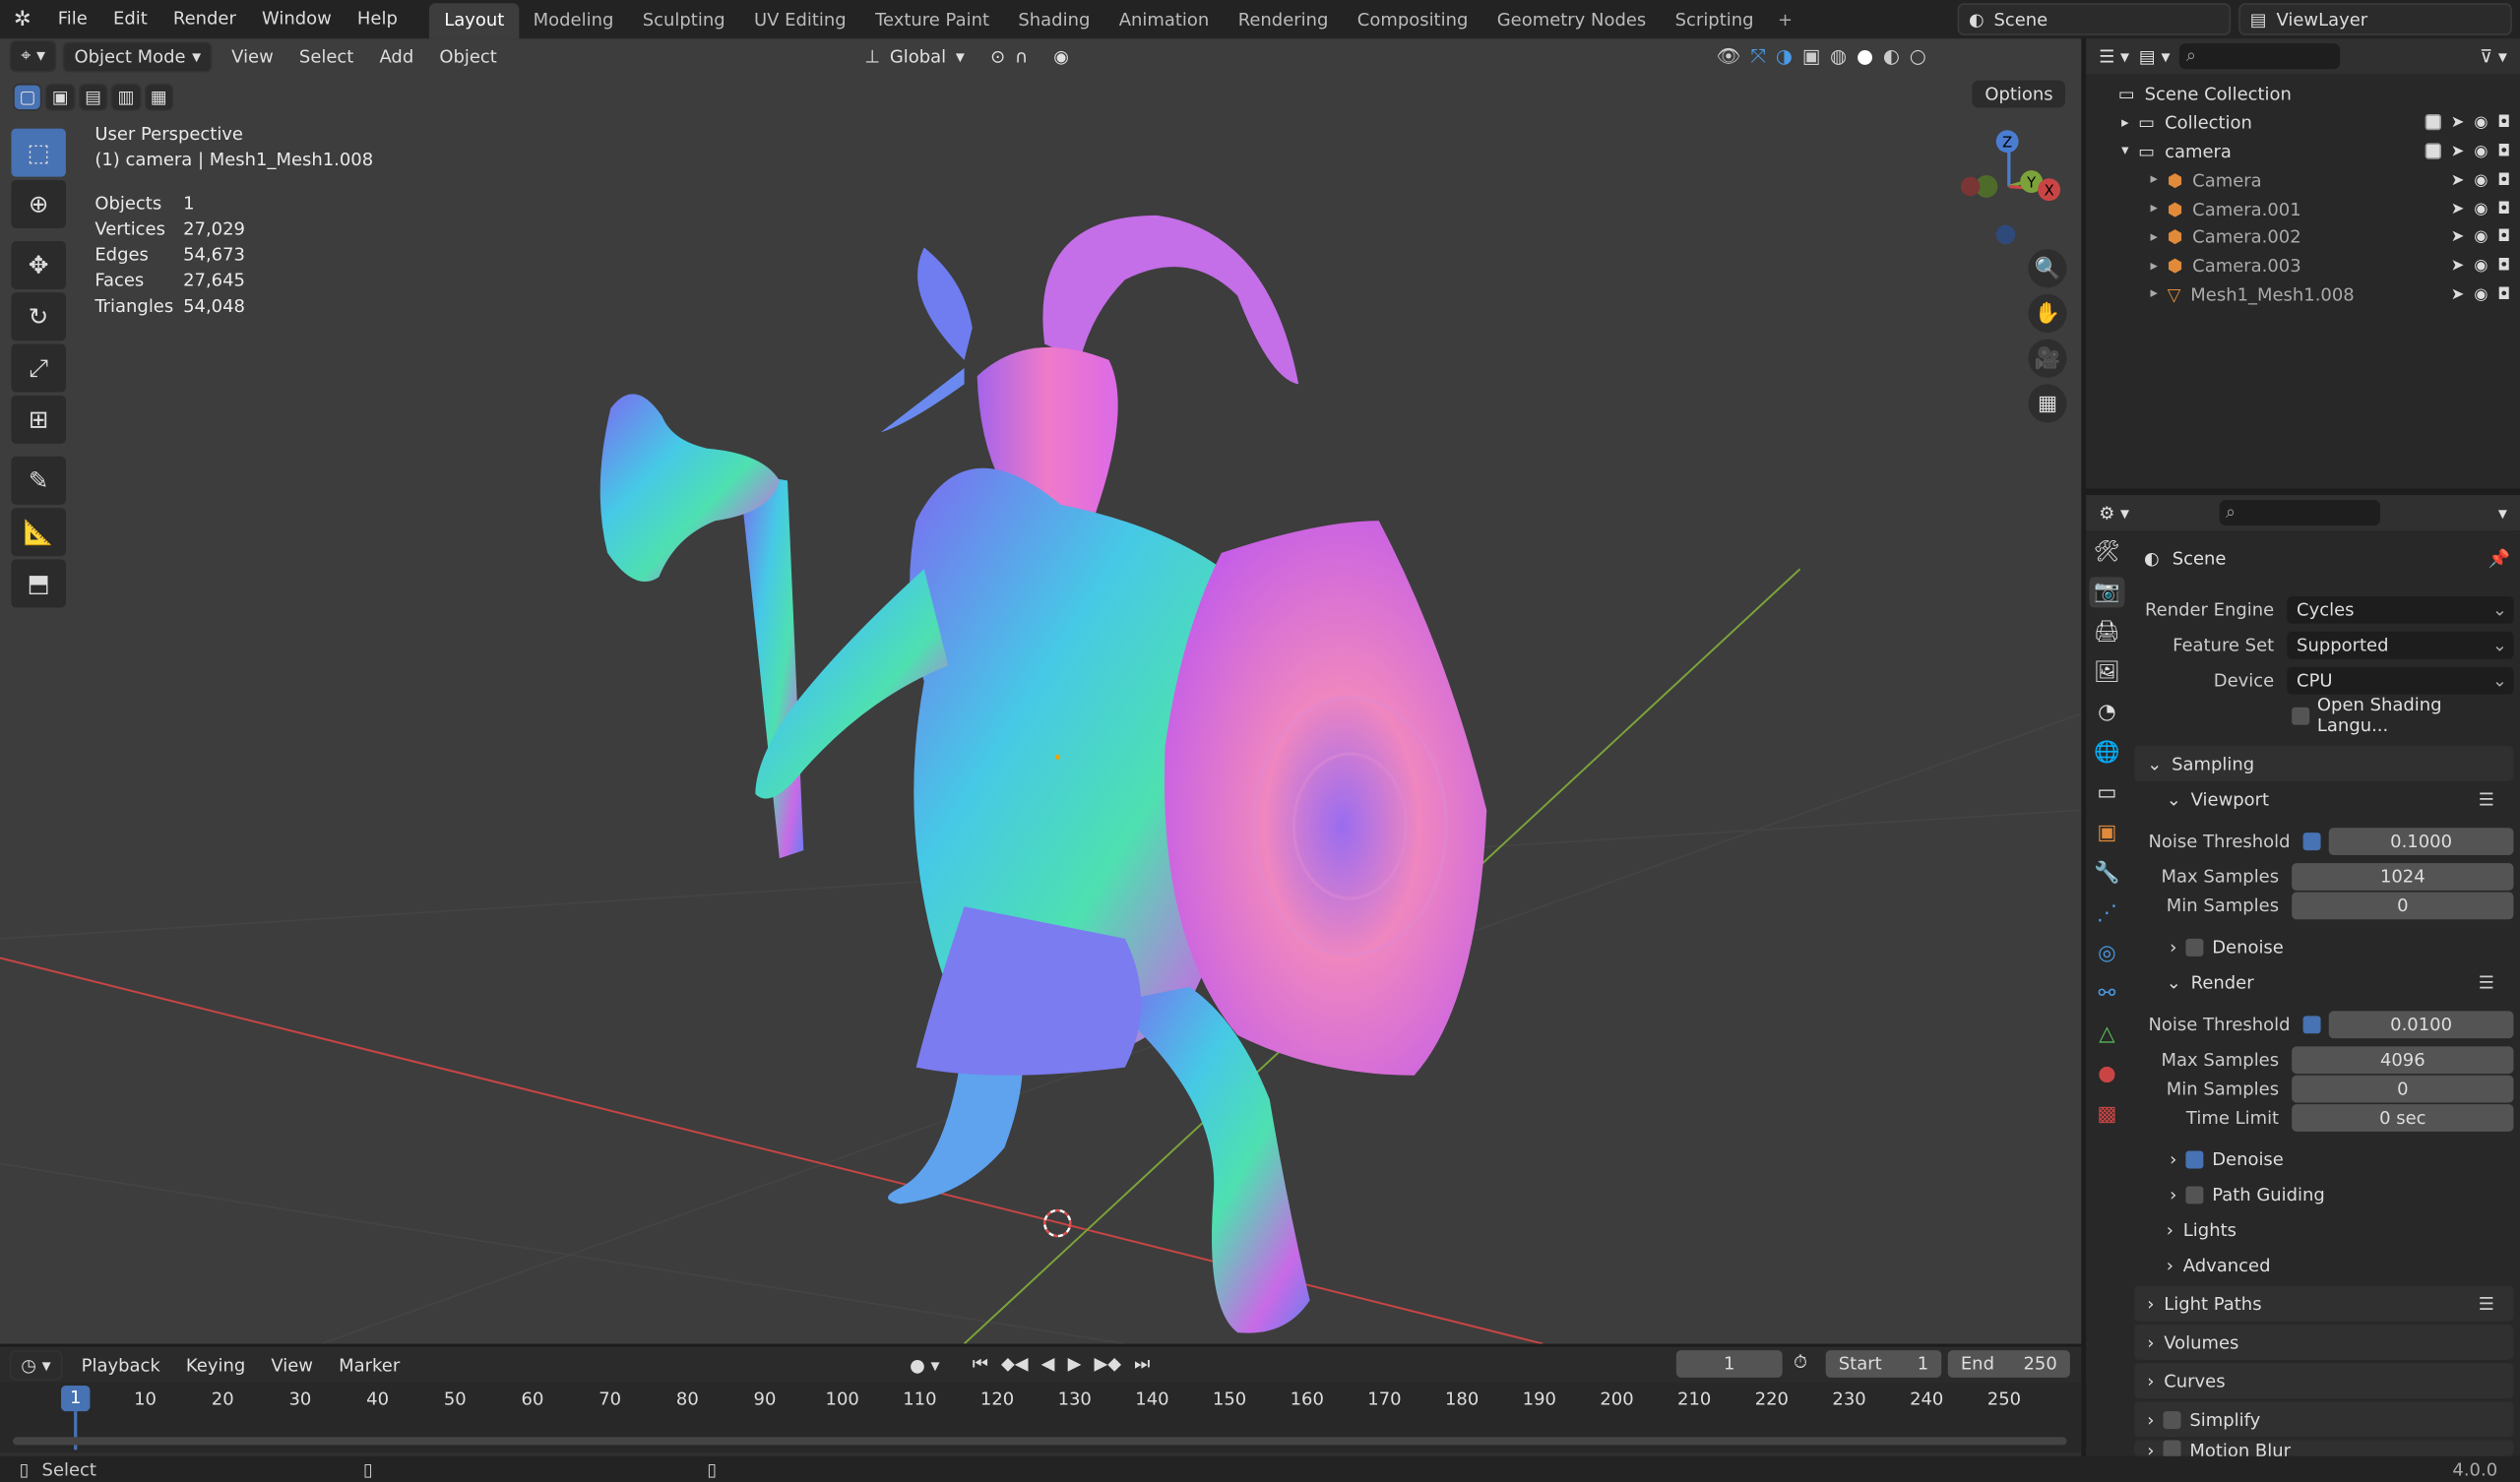  I want to click on add-workspace-icon: +, so click(1785, 19).